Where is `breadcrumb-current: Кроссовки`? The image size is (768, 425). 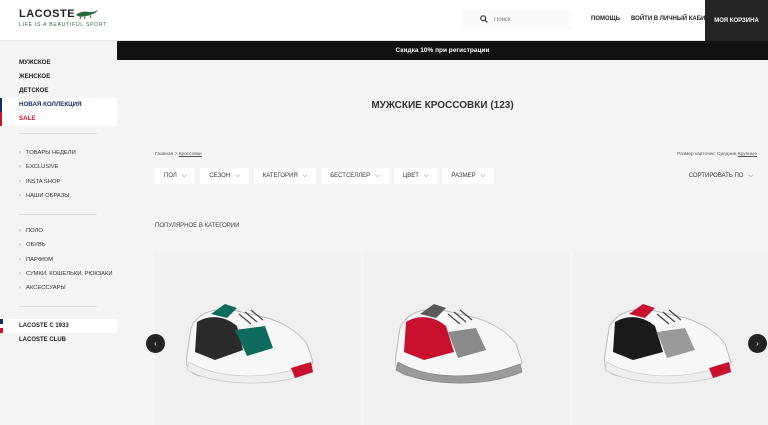
breadcrumb-current: Кроссовки is located at coordinates (190, 154).